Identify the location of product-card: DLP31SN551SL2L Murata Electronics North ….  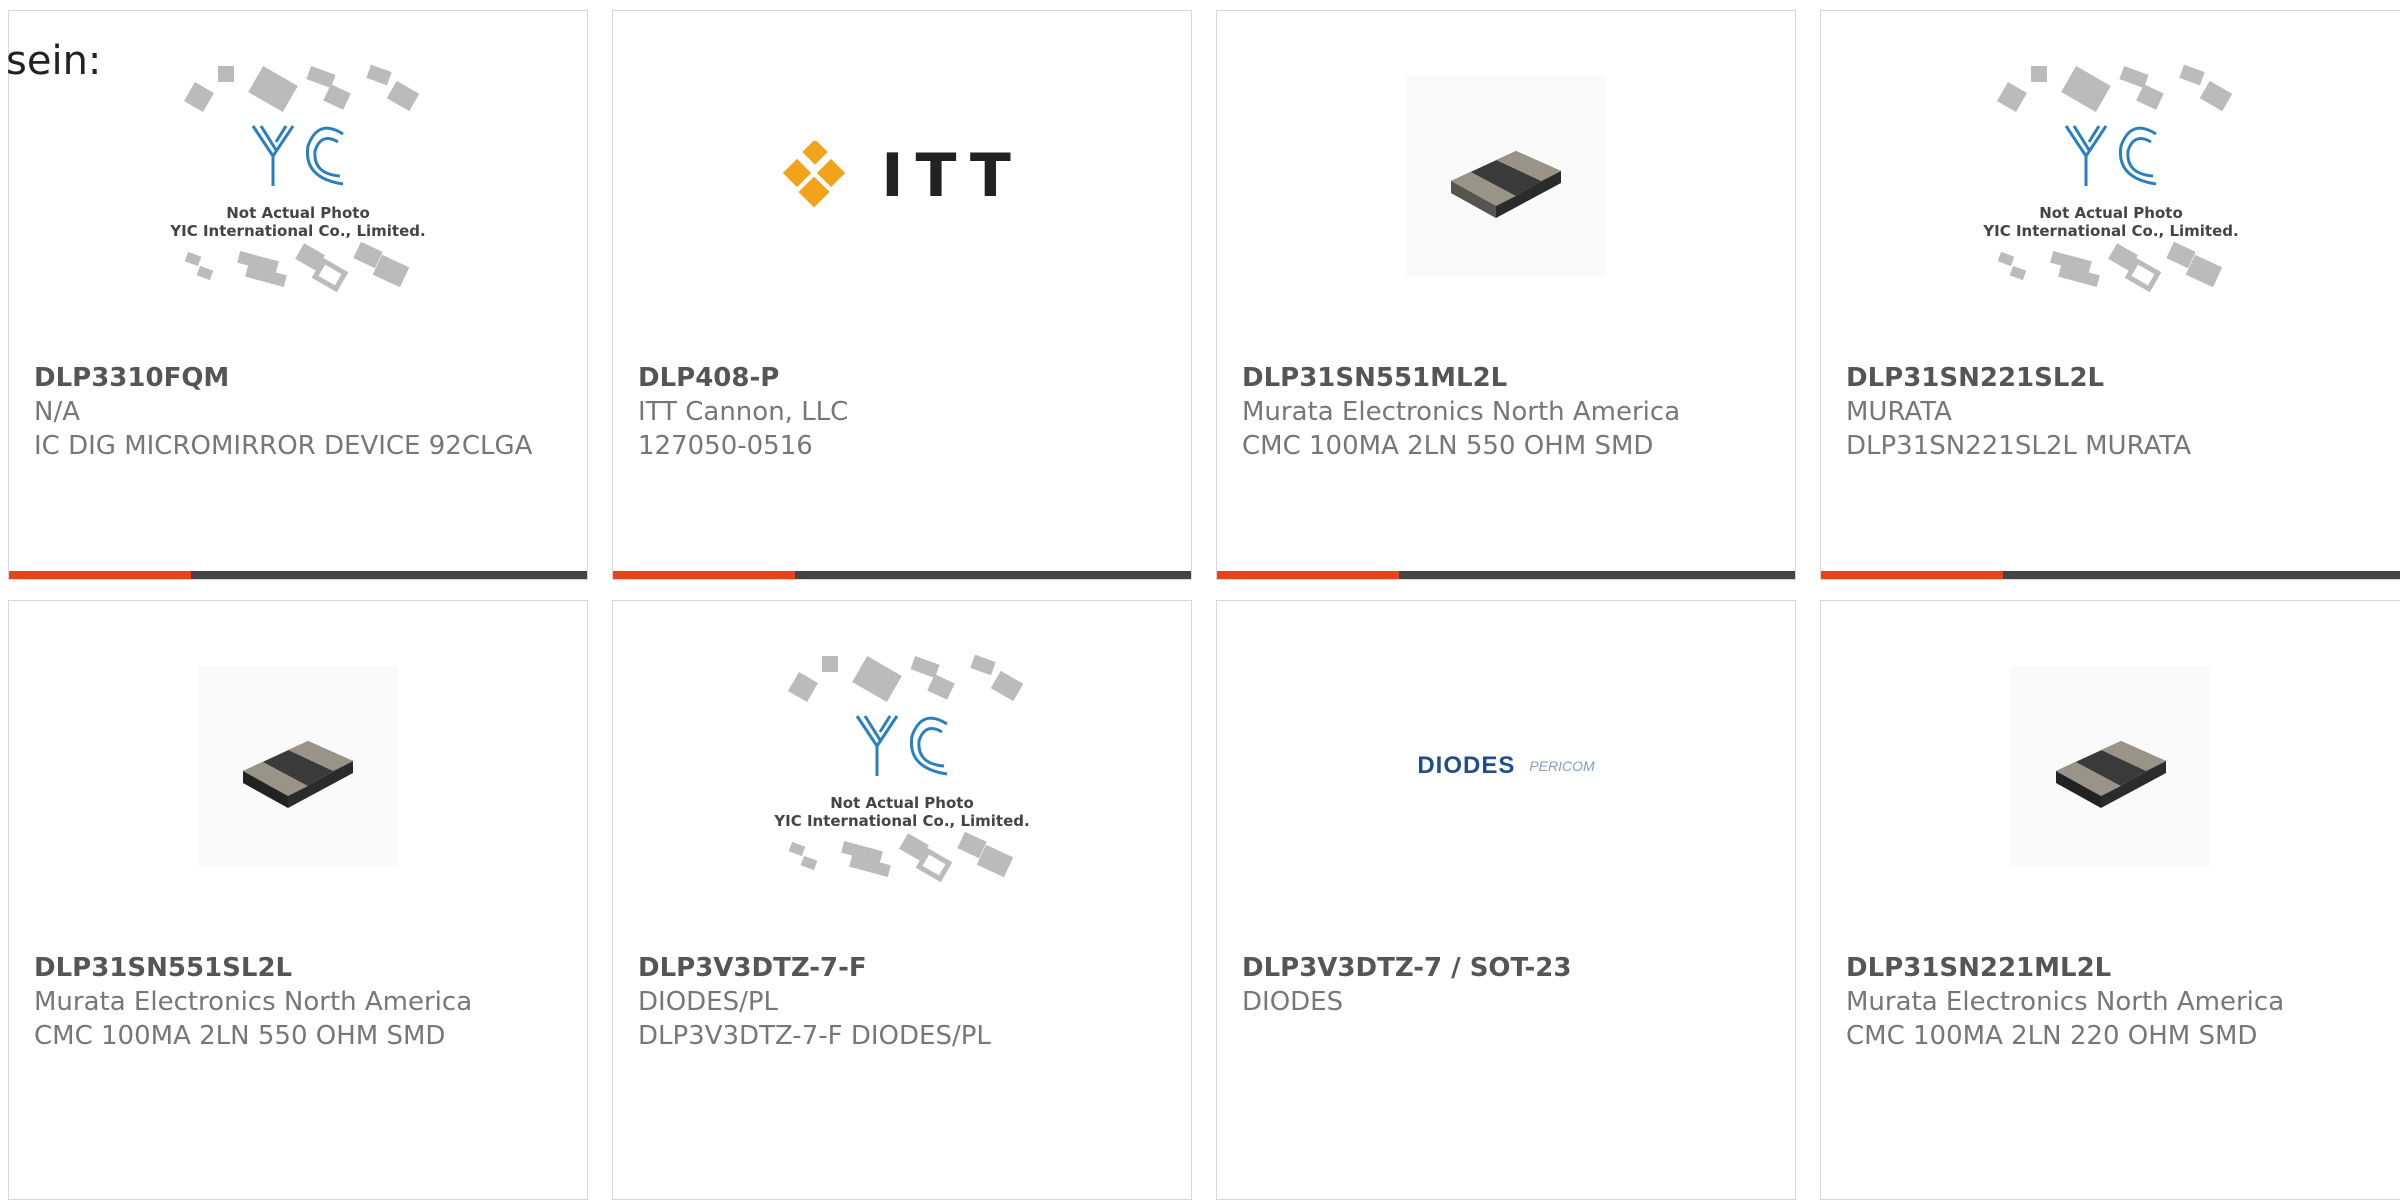
(298, 900).